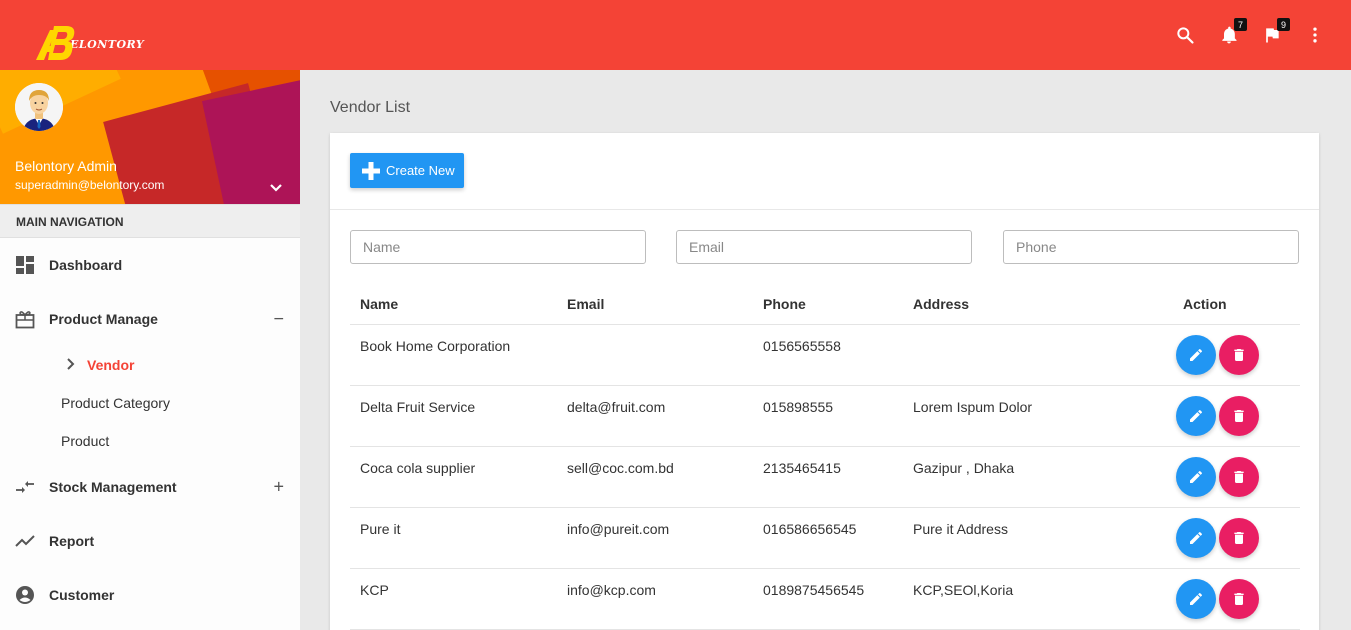  Describe the element at coordinates (150, 541) in the screenshot. I see `sidebar-item-report: Report` at that location.